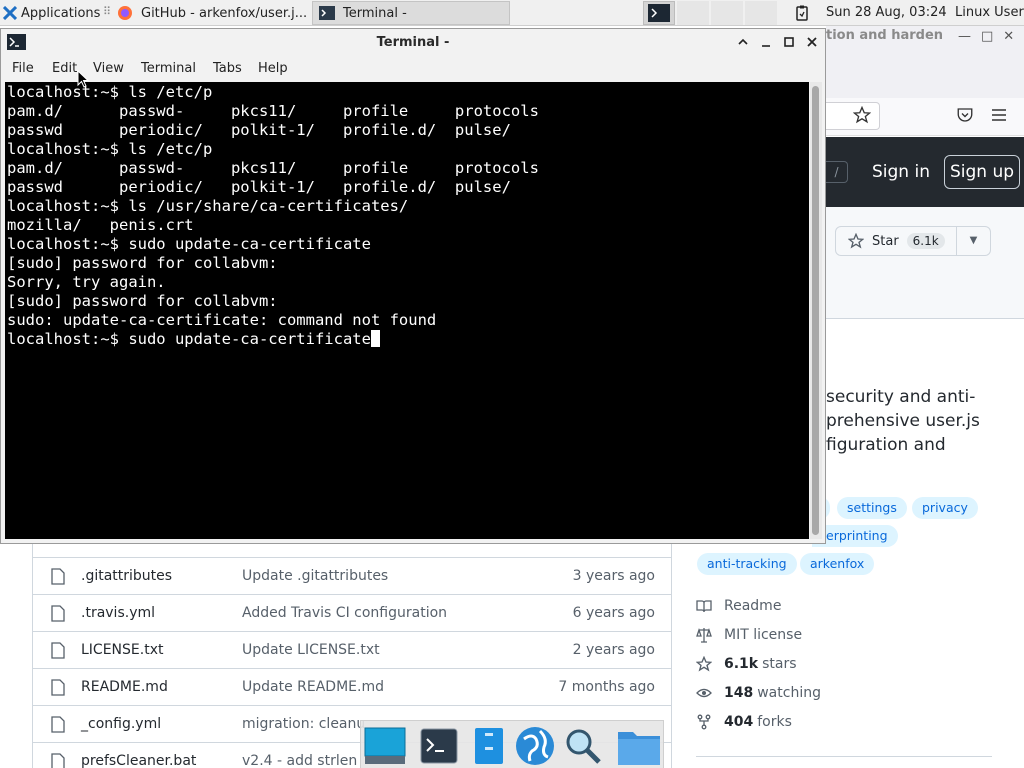 This screenshot has width=1024, height=768. What do you see at coordinates (758, 693) in the screenshot?
I see `meta-watching: 148 watching` at bounding box center [758, 693].